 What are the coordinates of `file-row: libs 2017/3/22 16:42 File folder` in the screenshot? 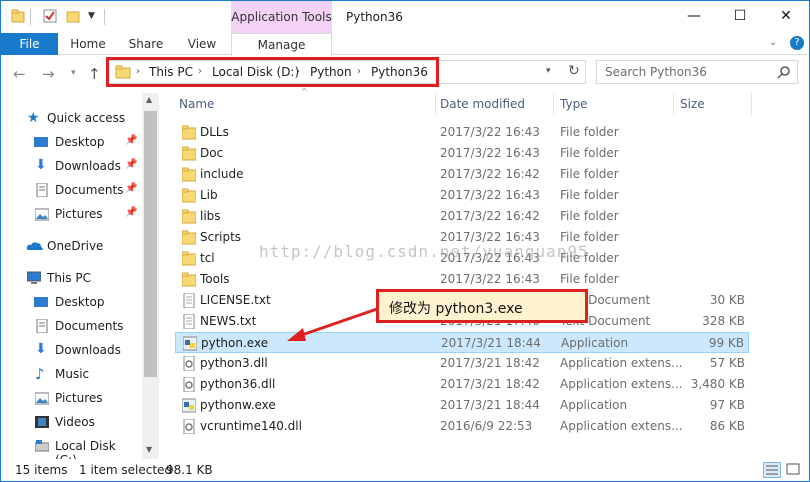 It's located at (462, 216).